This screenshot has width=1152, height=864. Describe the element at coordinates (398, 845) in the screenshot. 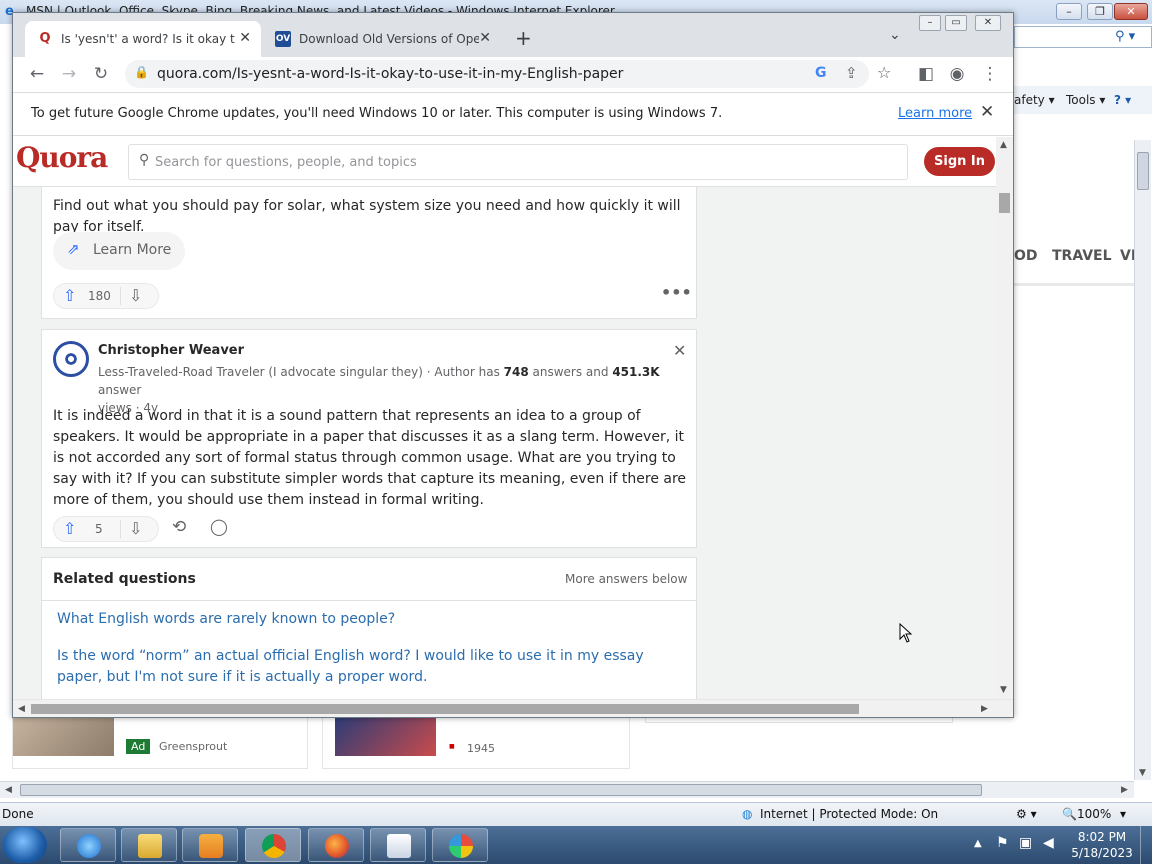

I see `taskbar-snipping-tool` at that location.